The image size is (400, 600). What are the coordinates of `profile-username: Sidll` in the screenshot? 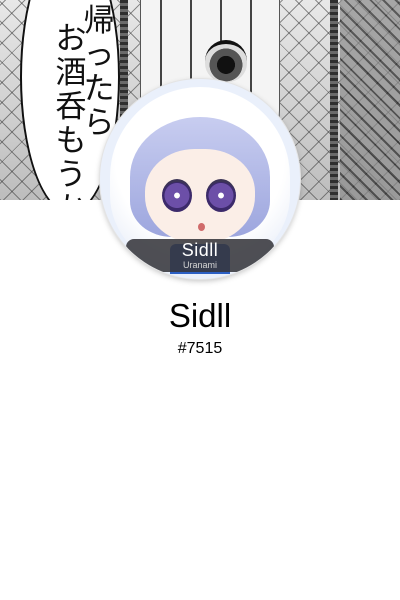 It's located at (200, 315).